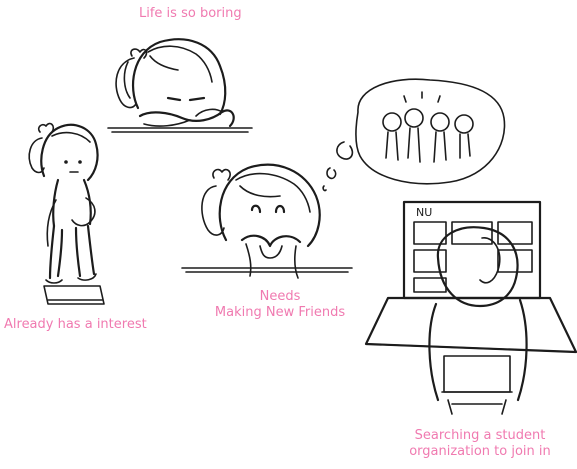 The height and width of the screenshot is (469, 577). I want to click on thinking-girl-drawing, so click(267, 221).